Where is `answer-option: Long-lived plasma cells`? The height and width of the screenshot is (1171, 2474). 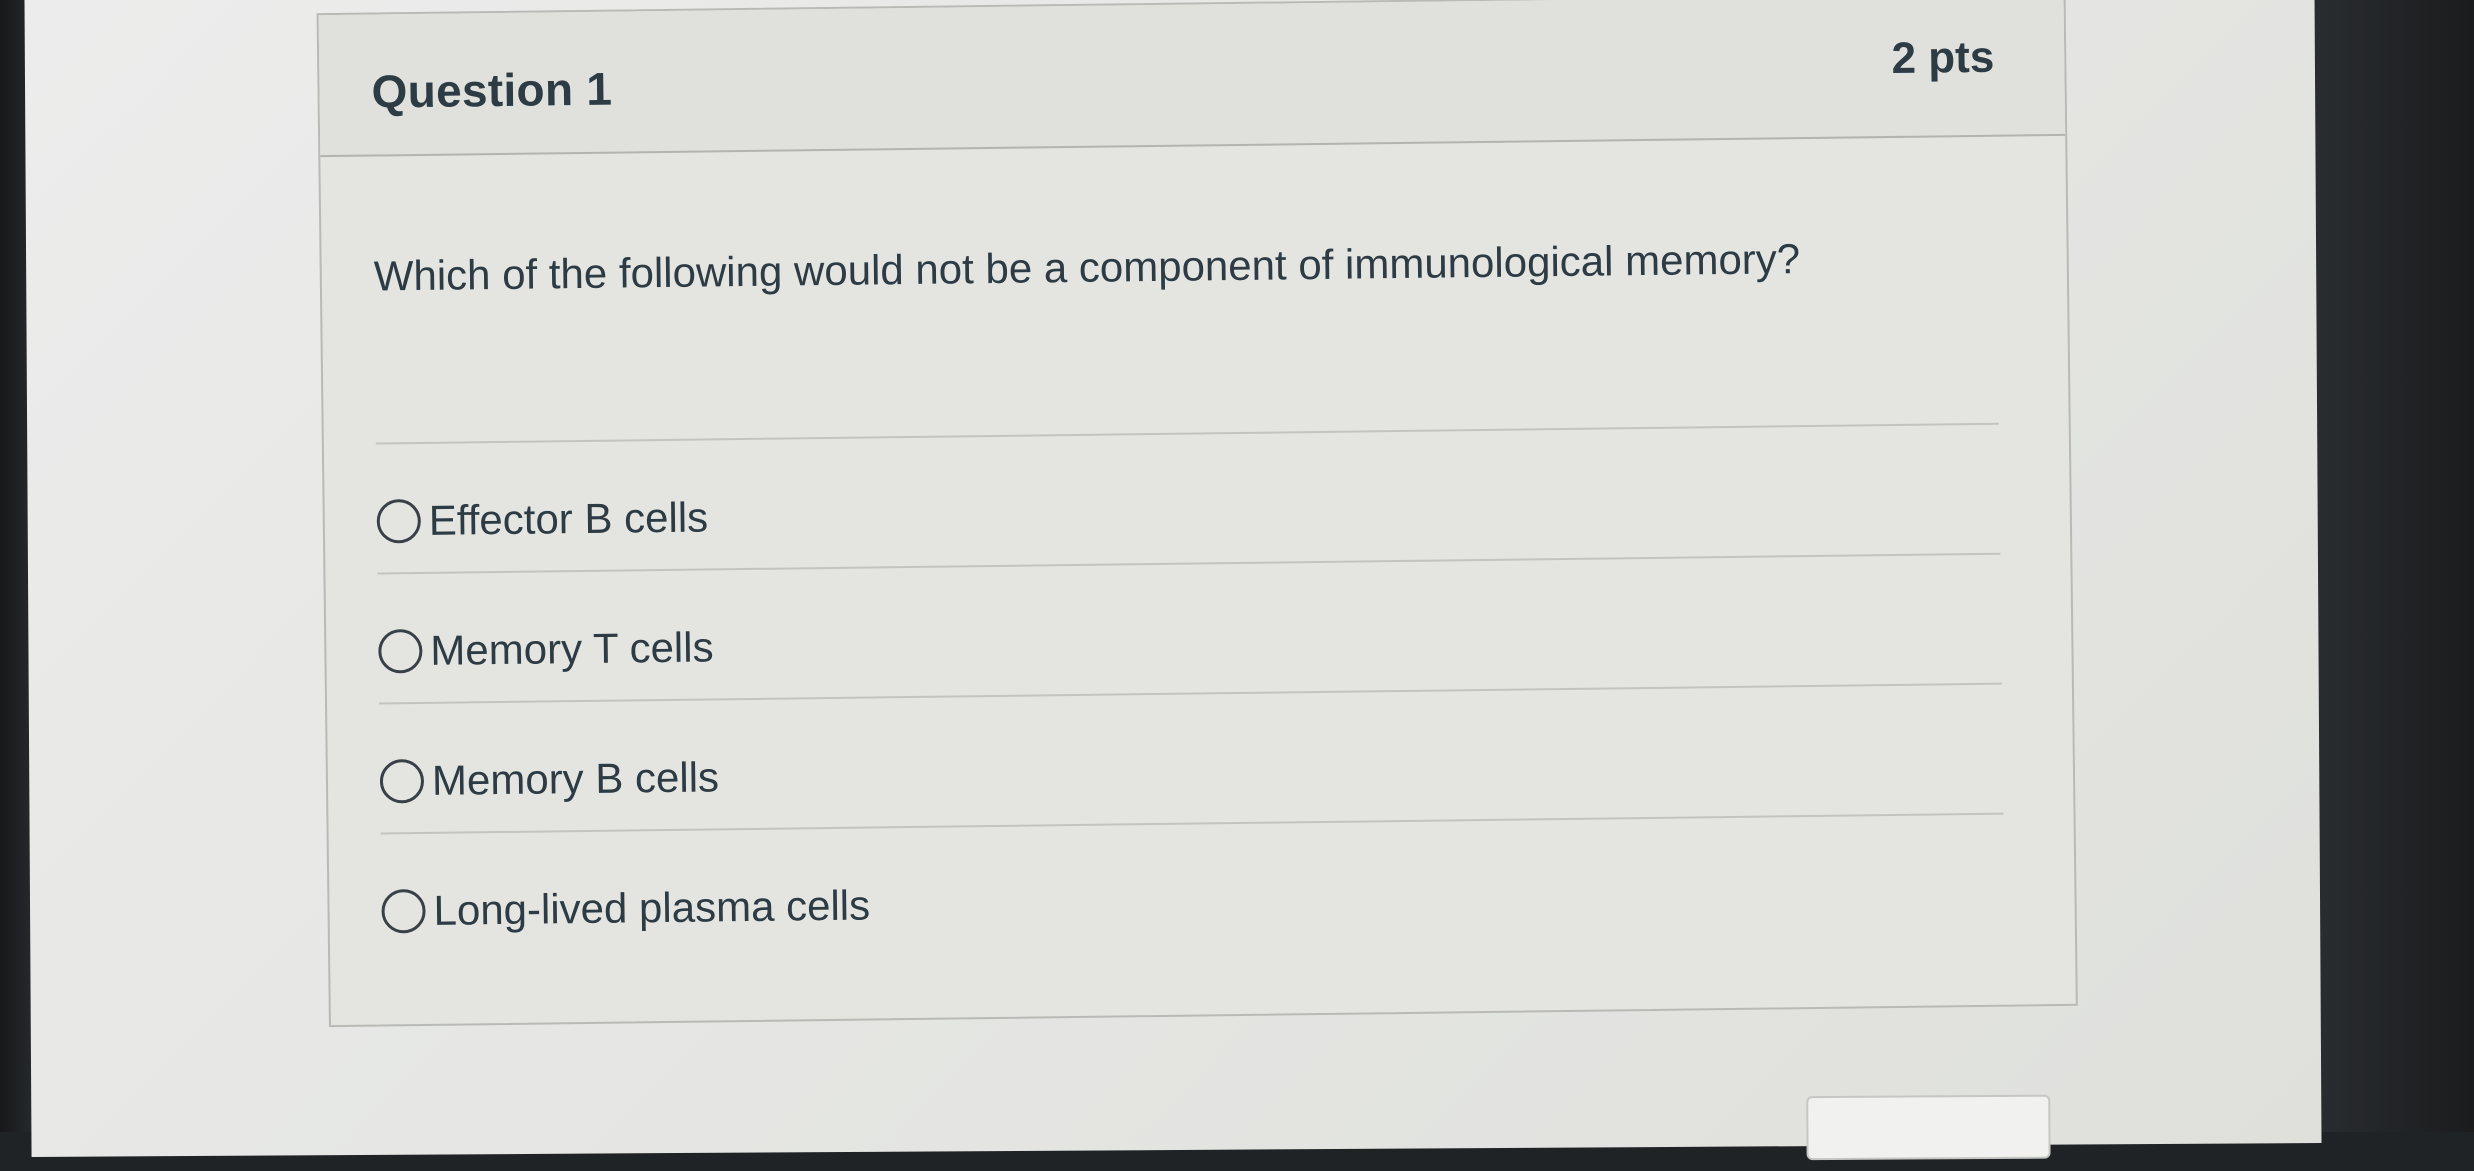 answer-option: Long-lived plasma cells is located at coordinates (625, 909).